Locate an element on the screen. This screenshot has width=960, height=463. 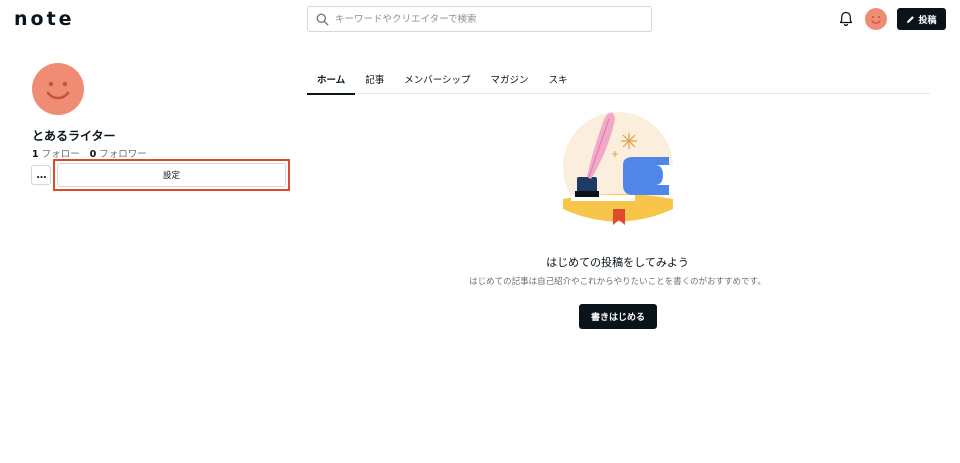
tab-label: メンバーシップ is located at coordinates (437, 80).